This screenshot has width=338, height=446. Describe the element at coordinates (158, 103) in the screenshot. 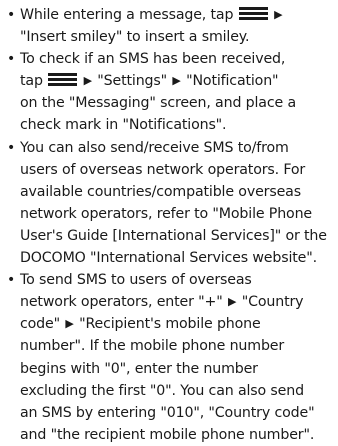

I see `text-line: on the "Messaging" screen, and place a` at that location.